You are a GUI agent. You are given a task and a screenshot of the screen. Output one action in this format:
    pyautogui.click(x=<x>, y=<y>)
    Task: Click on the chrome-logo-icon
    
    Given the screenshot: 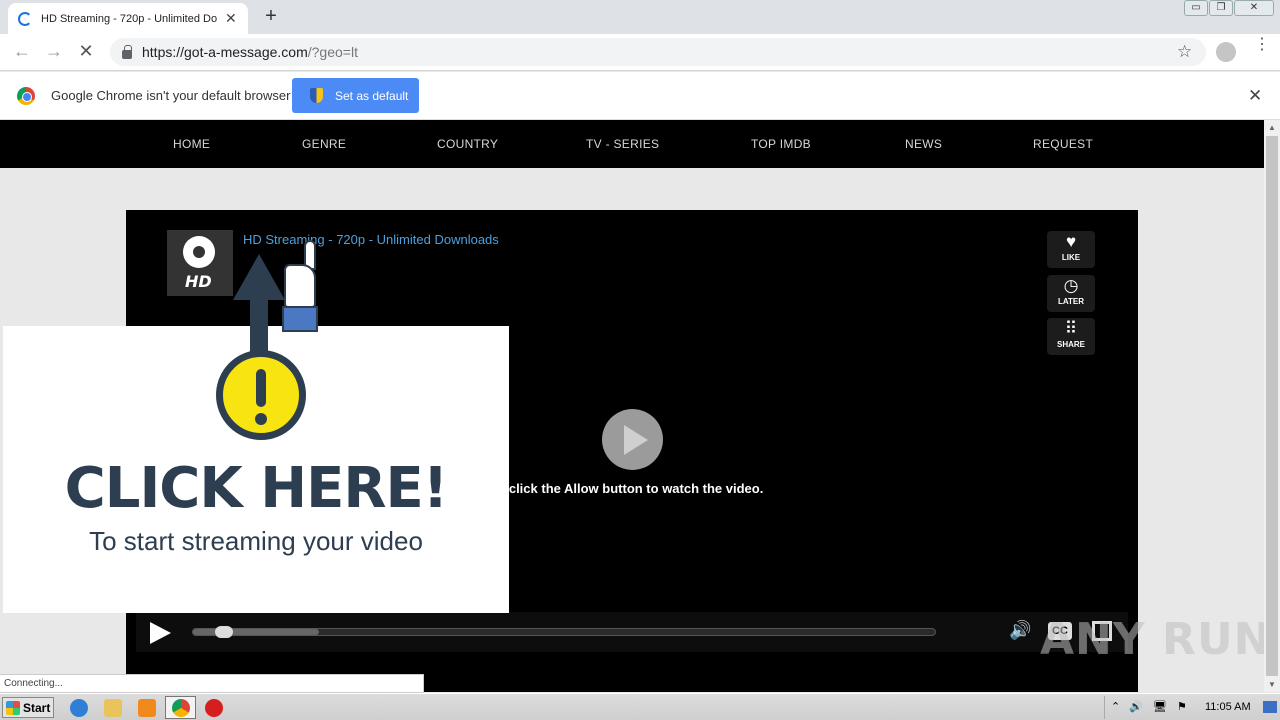 What is the action you would take?
    pyautogui.click(x=26, y=96)
    